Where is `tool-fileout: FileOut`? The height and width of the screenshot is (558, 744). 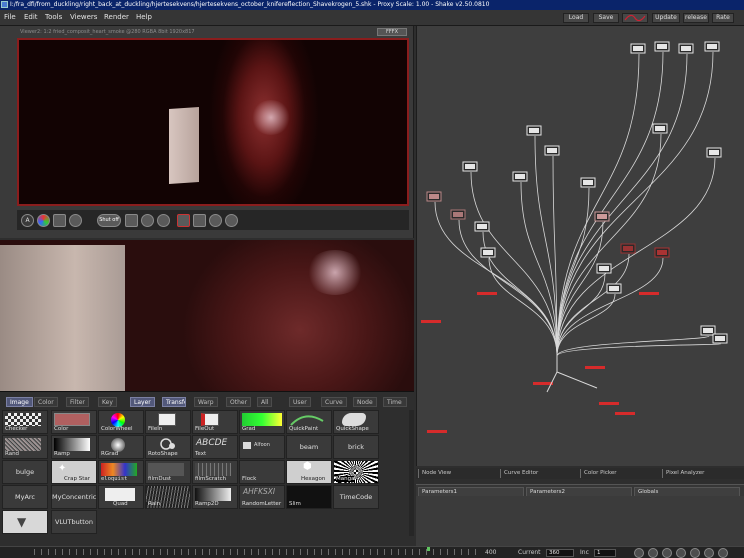 tool-fileout: FileOut is located at coordinates (215, 422).